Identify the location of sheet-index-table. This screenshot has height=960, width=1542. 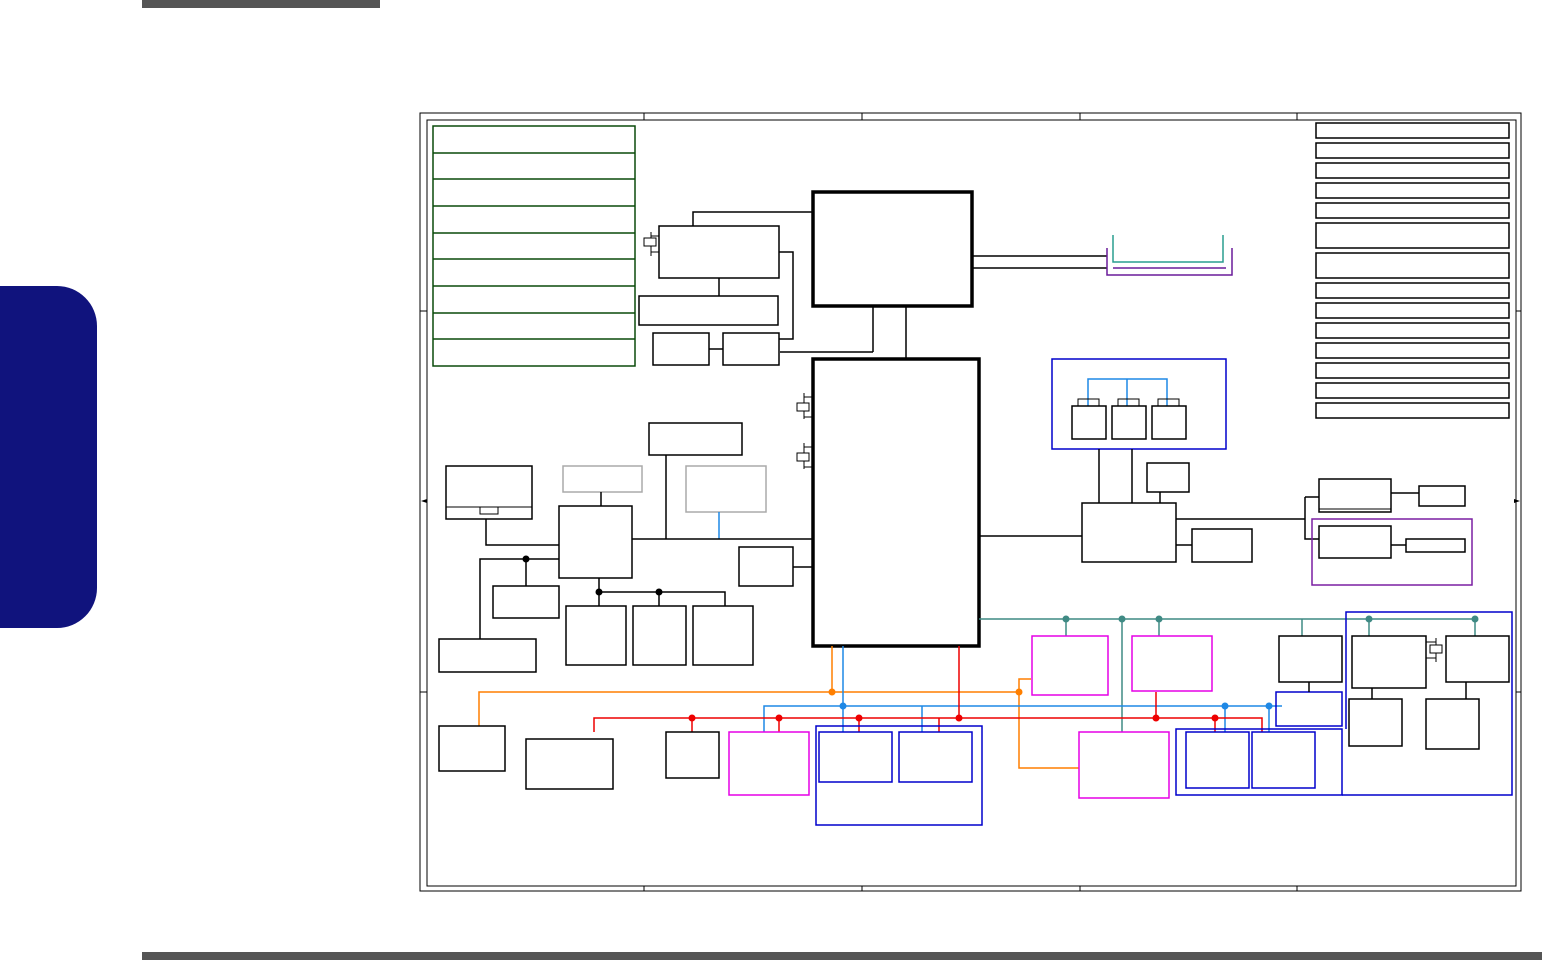
(1412, 270).